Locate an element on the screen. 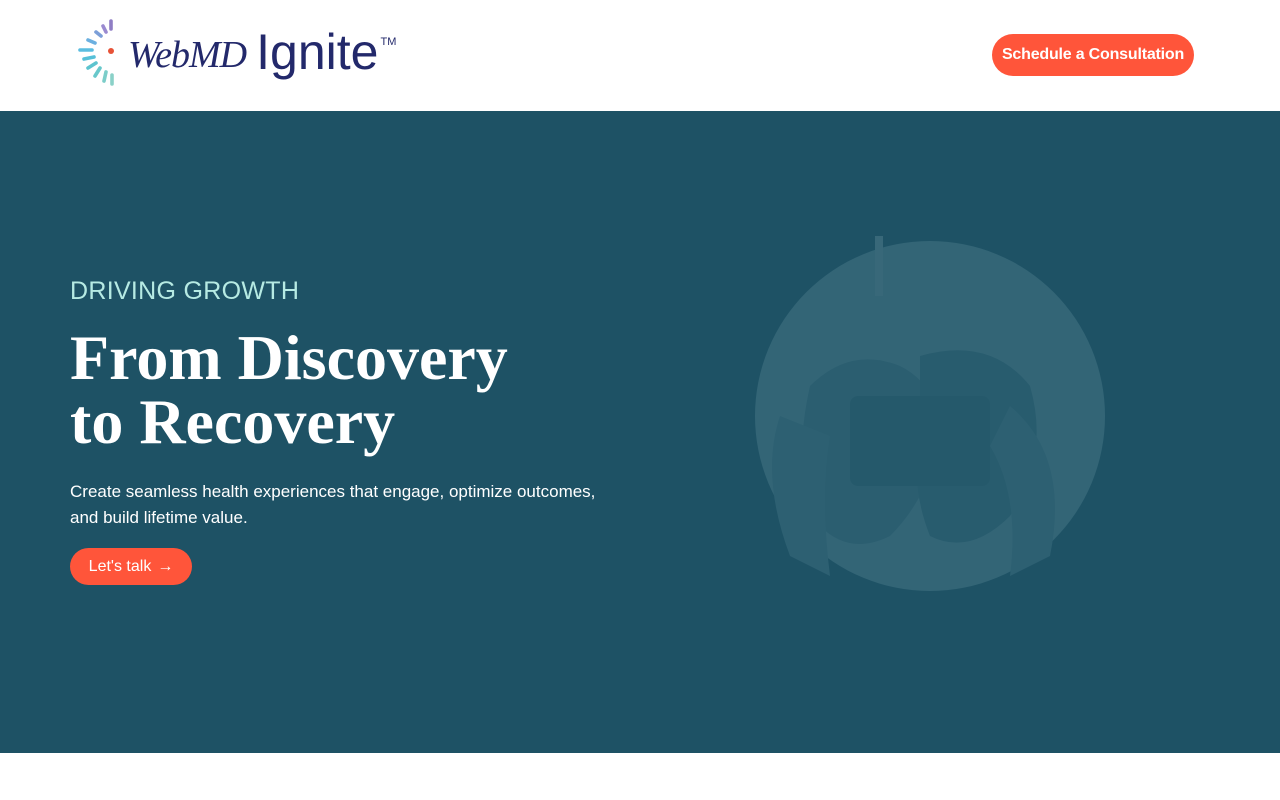 The width and height of the screenshot is (1280, 800). page-bottom-strip is located at coordinates (640, 776).